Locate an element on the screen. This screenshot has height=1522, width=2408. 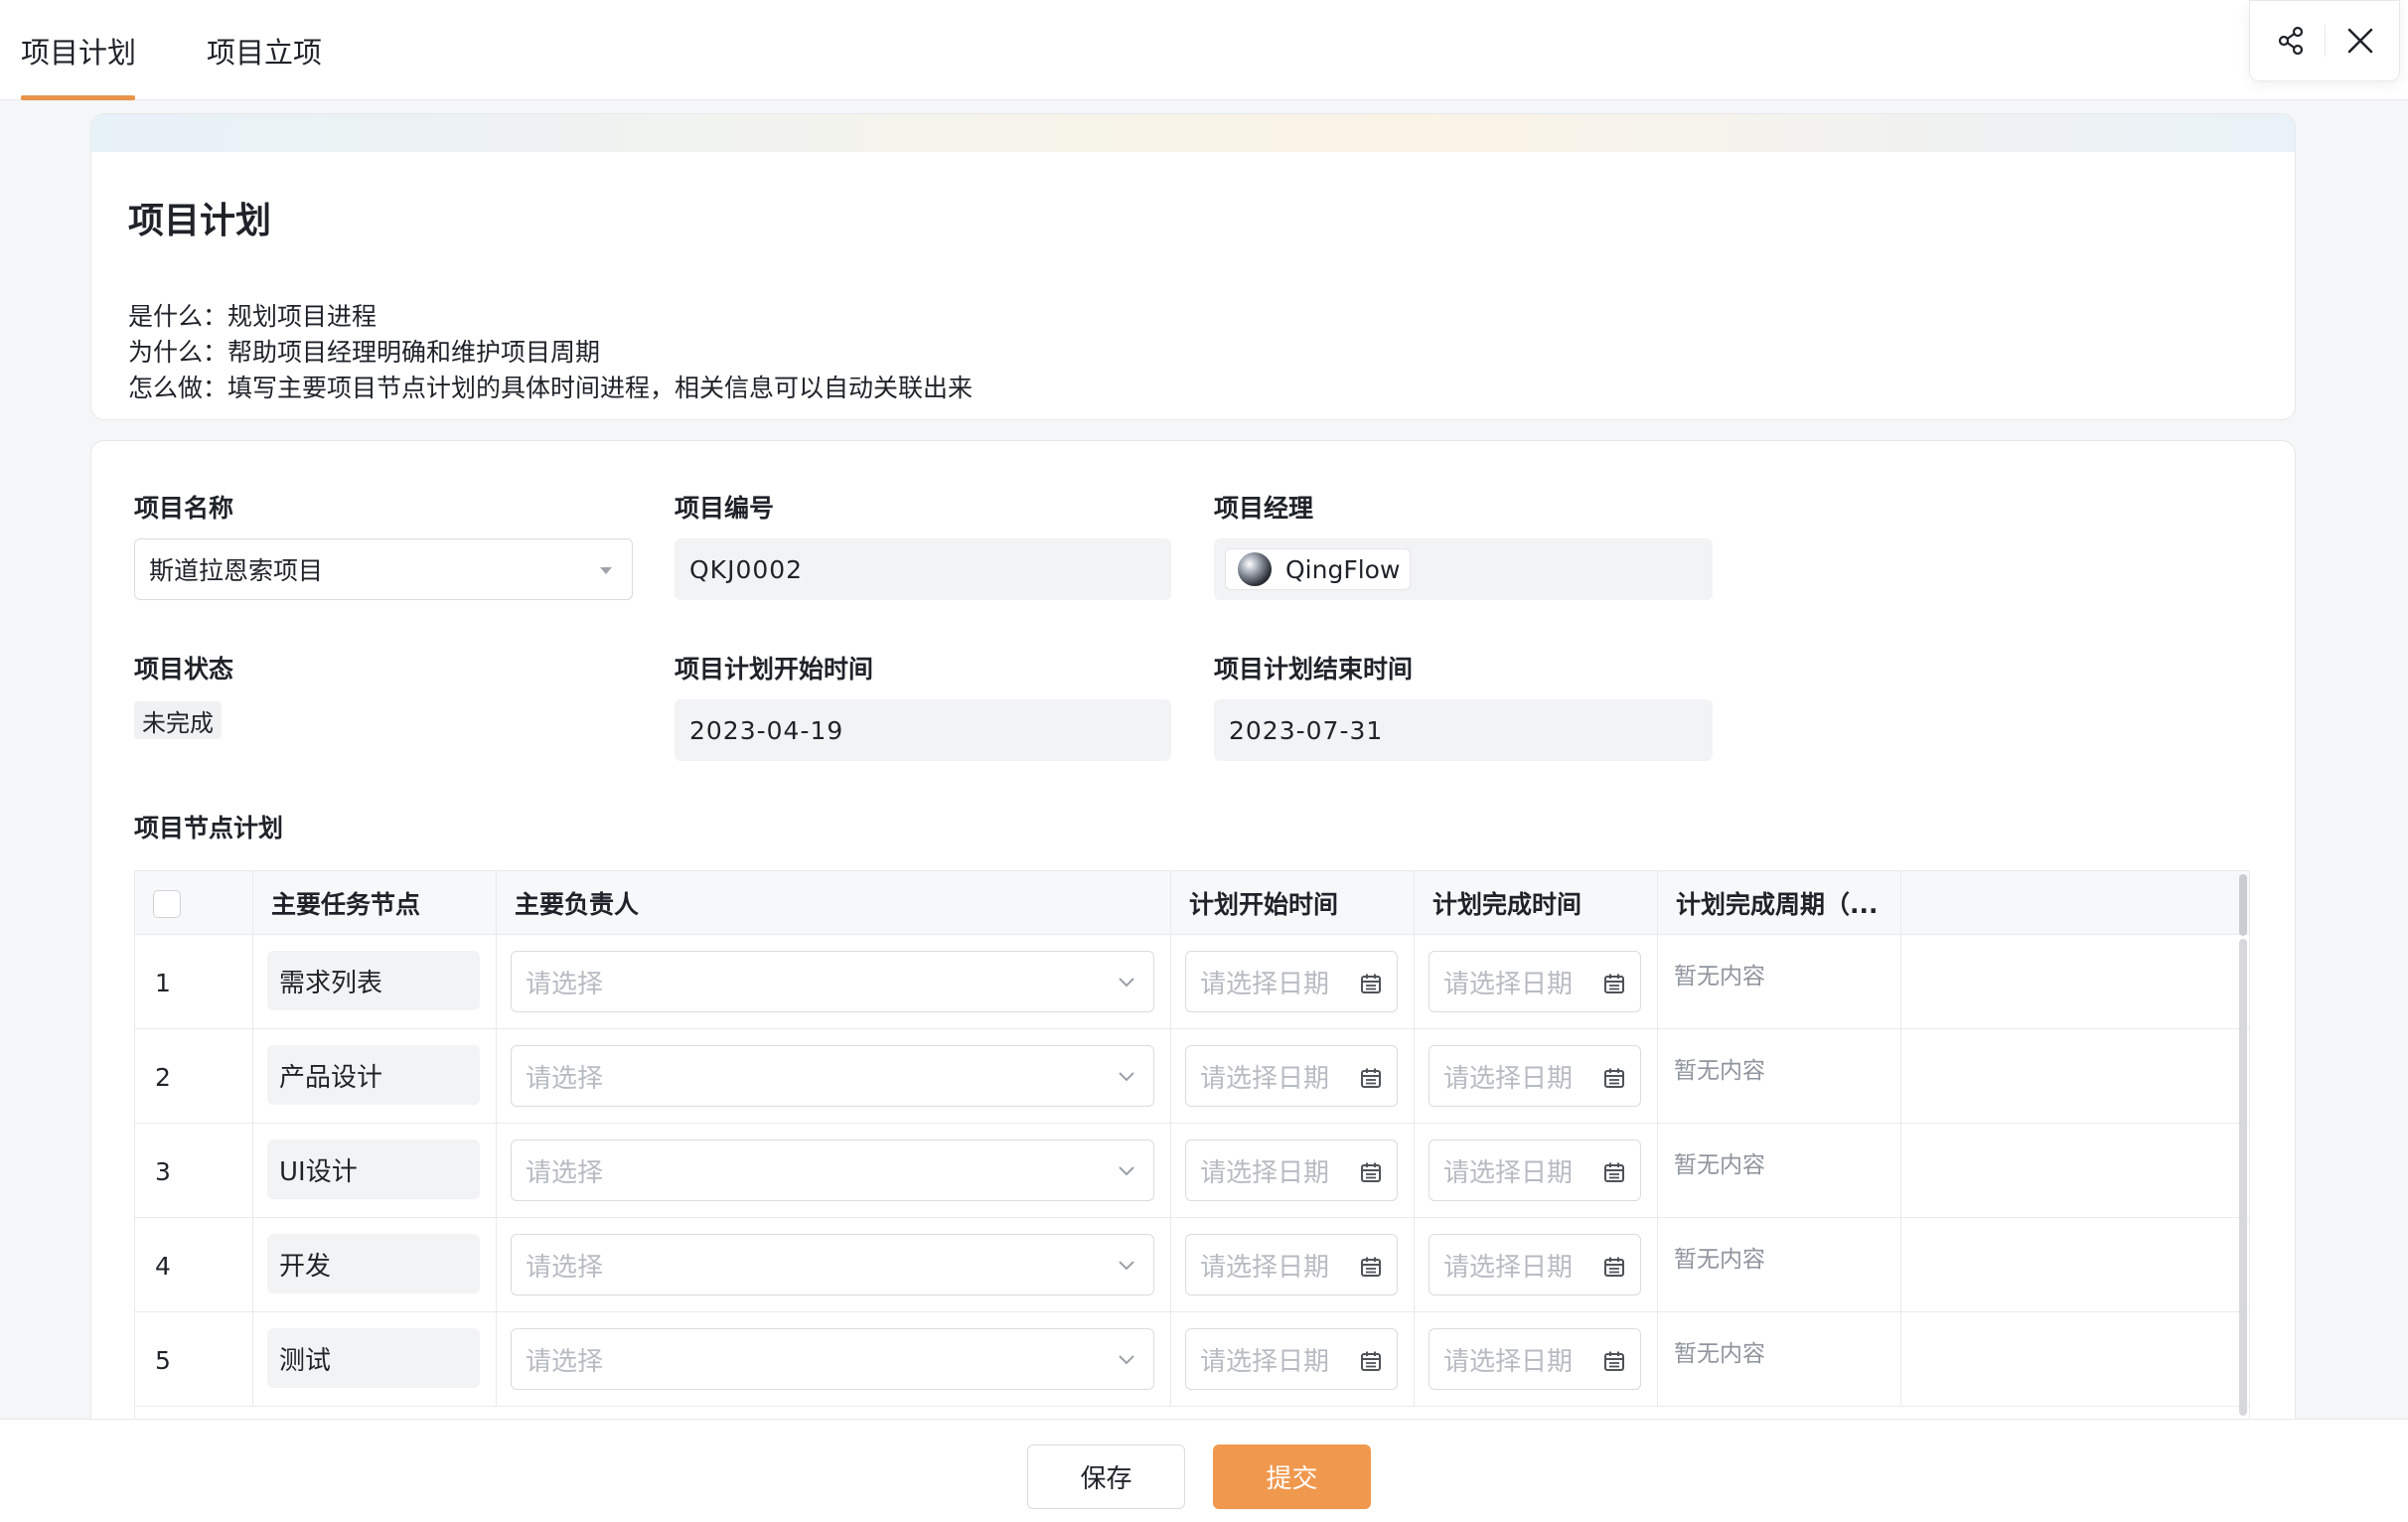
task-name-field: 产品设计 is located at coordinates (373, 1075).